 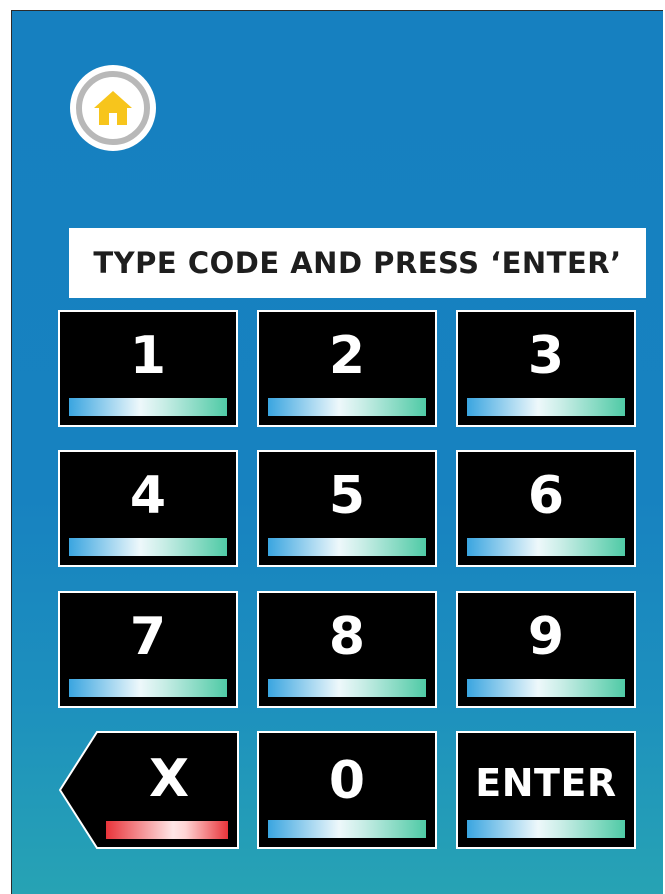 I want to click on key-8: 8, so click(x=347, y=649).